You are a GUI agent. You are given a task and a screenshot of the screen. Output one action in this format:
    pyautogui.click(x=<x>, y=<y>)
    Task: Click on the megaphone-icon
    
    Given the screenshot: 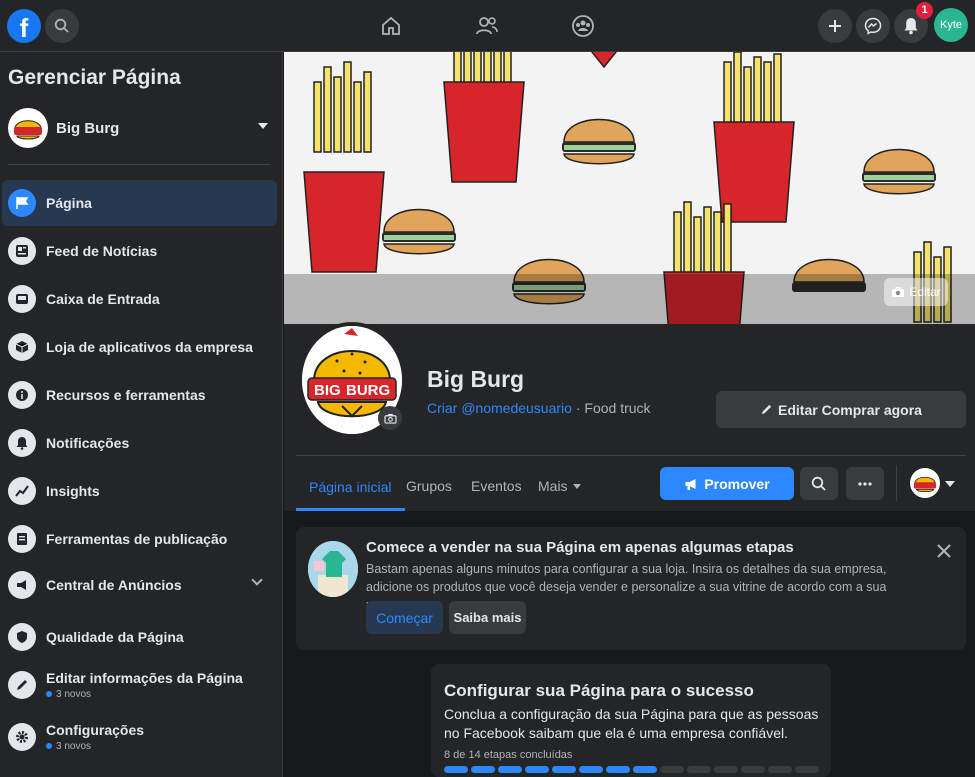 What is the action you would take?
    pyautogui.click(x=690, y=484)
    